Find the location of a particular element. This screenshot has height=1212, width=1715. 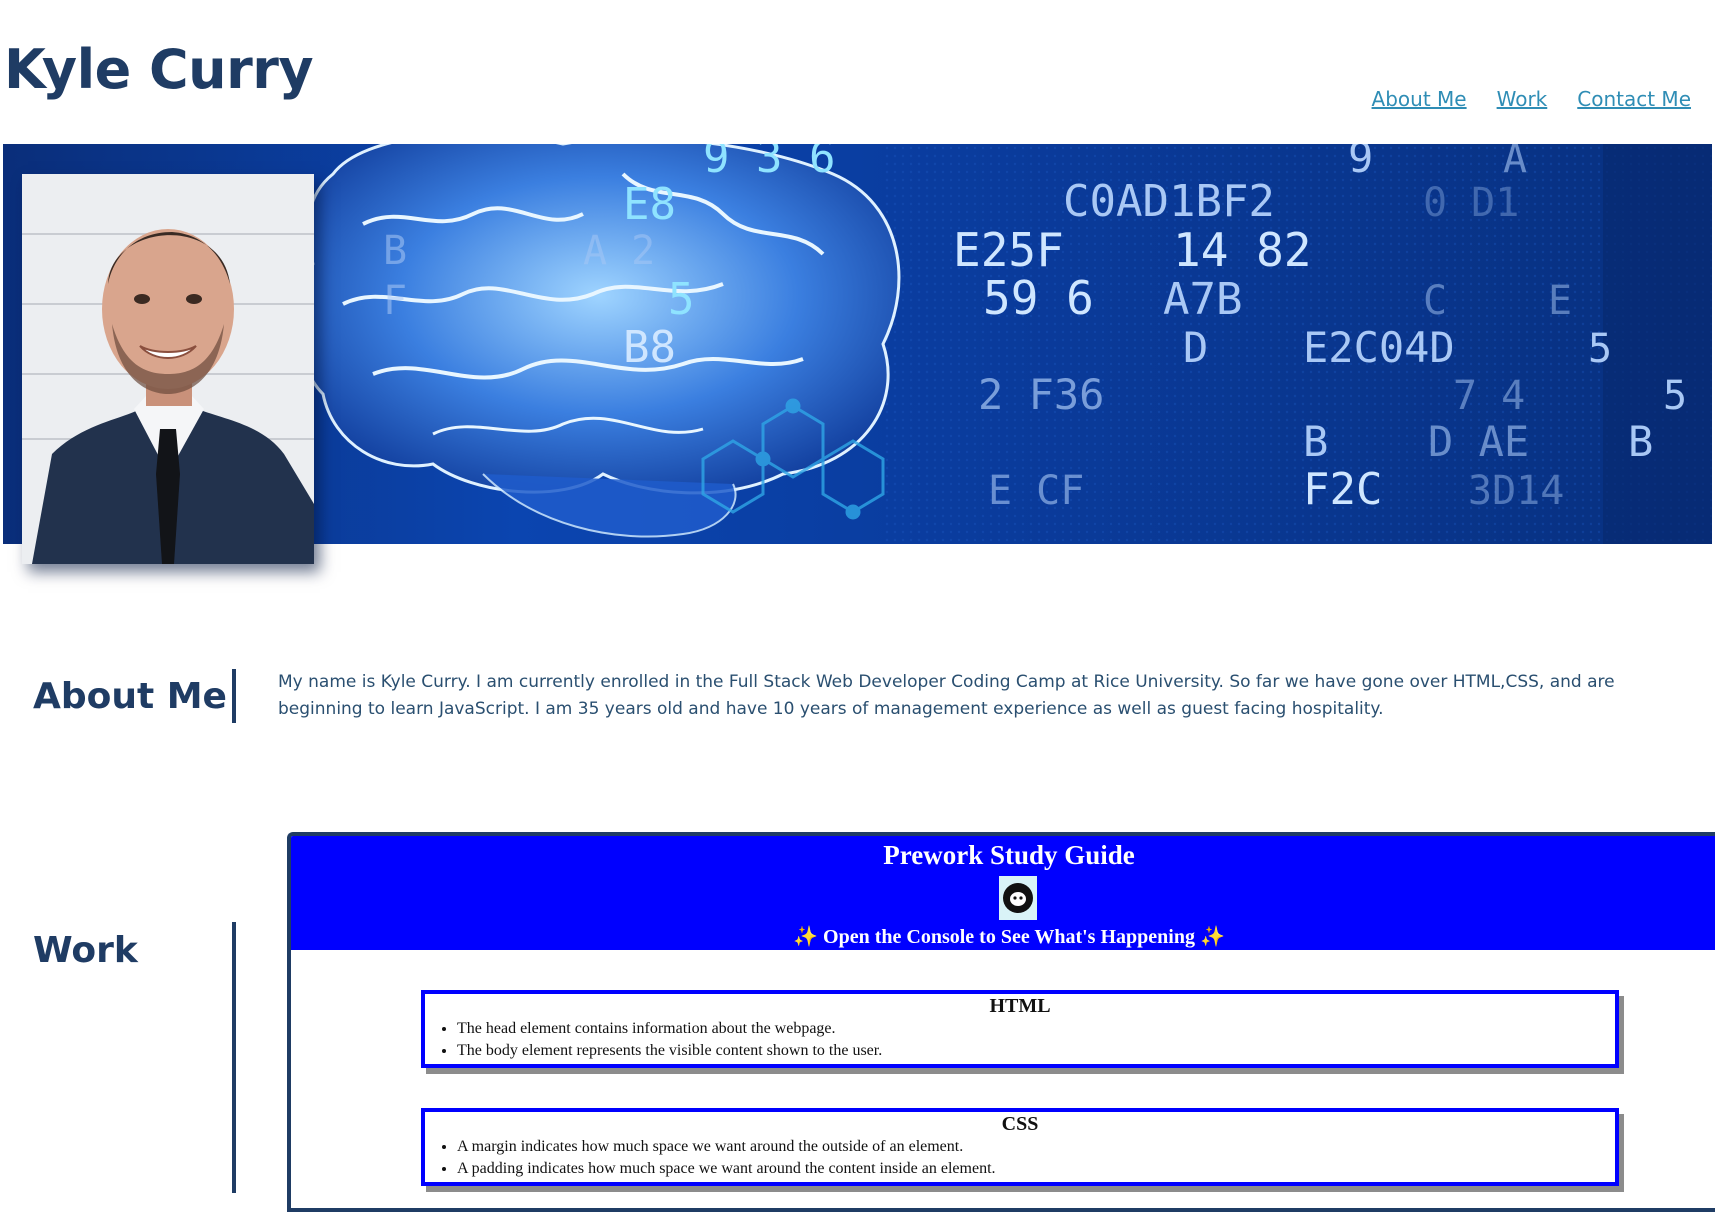

svg-text: 59 6 is located at coordinates (1038, 298).